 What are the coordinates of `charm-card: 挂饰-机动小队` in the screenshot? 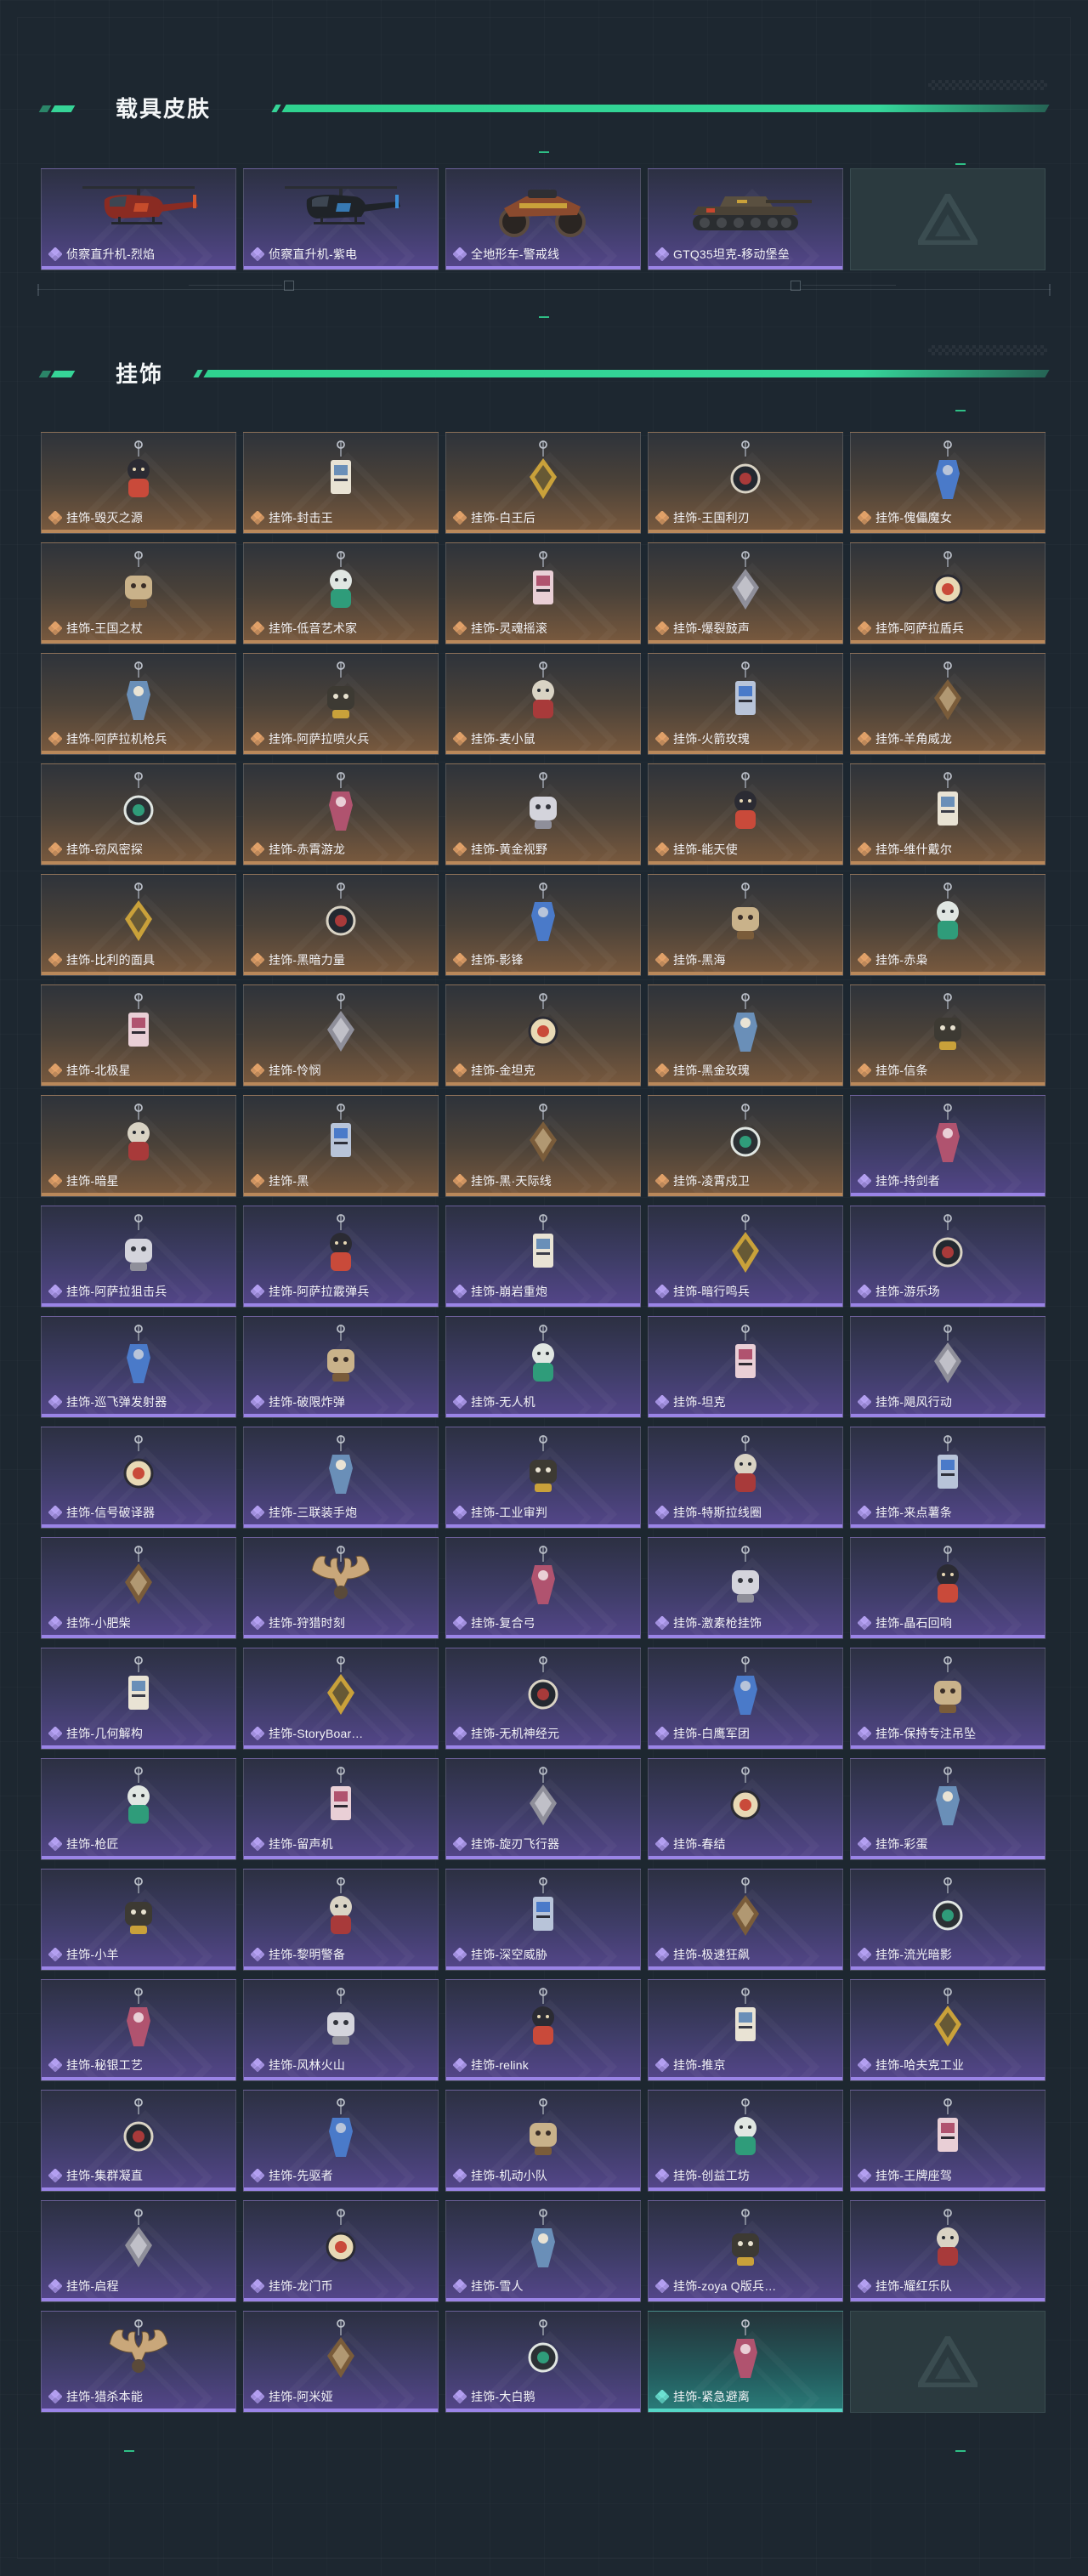 It's located at (543, 2141).